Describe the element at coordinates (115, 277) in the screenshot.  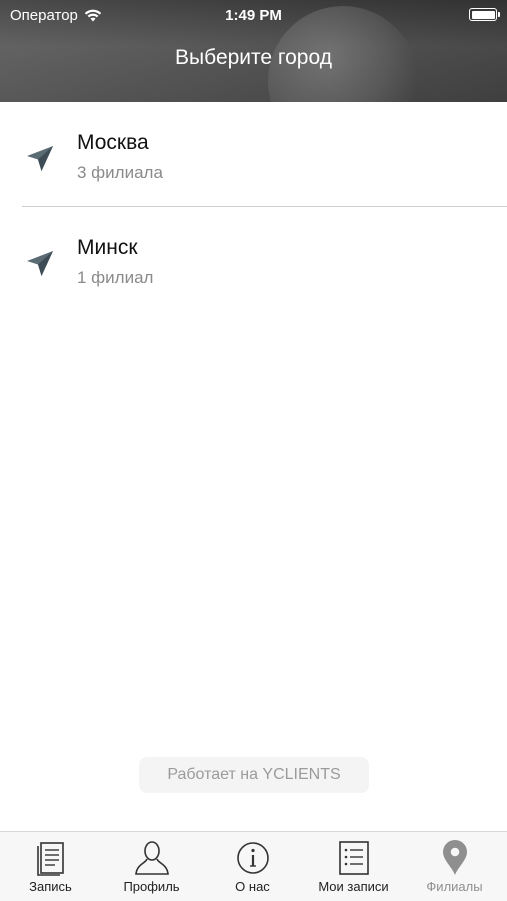
I see `branch-count: 1 филиал` at that location.